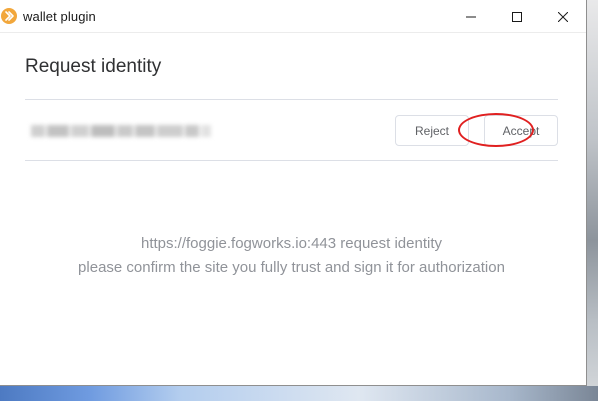  I want to click on minimize-button, so click(471, 16).